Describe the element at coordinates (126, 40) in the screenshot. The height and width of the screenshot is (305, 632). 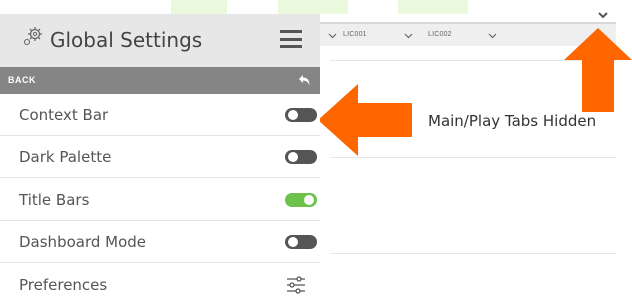
I see `panel-title: Global Settings` at that location.